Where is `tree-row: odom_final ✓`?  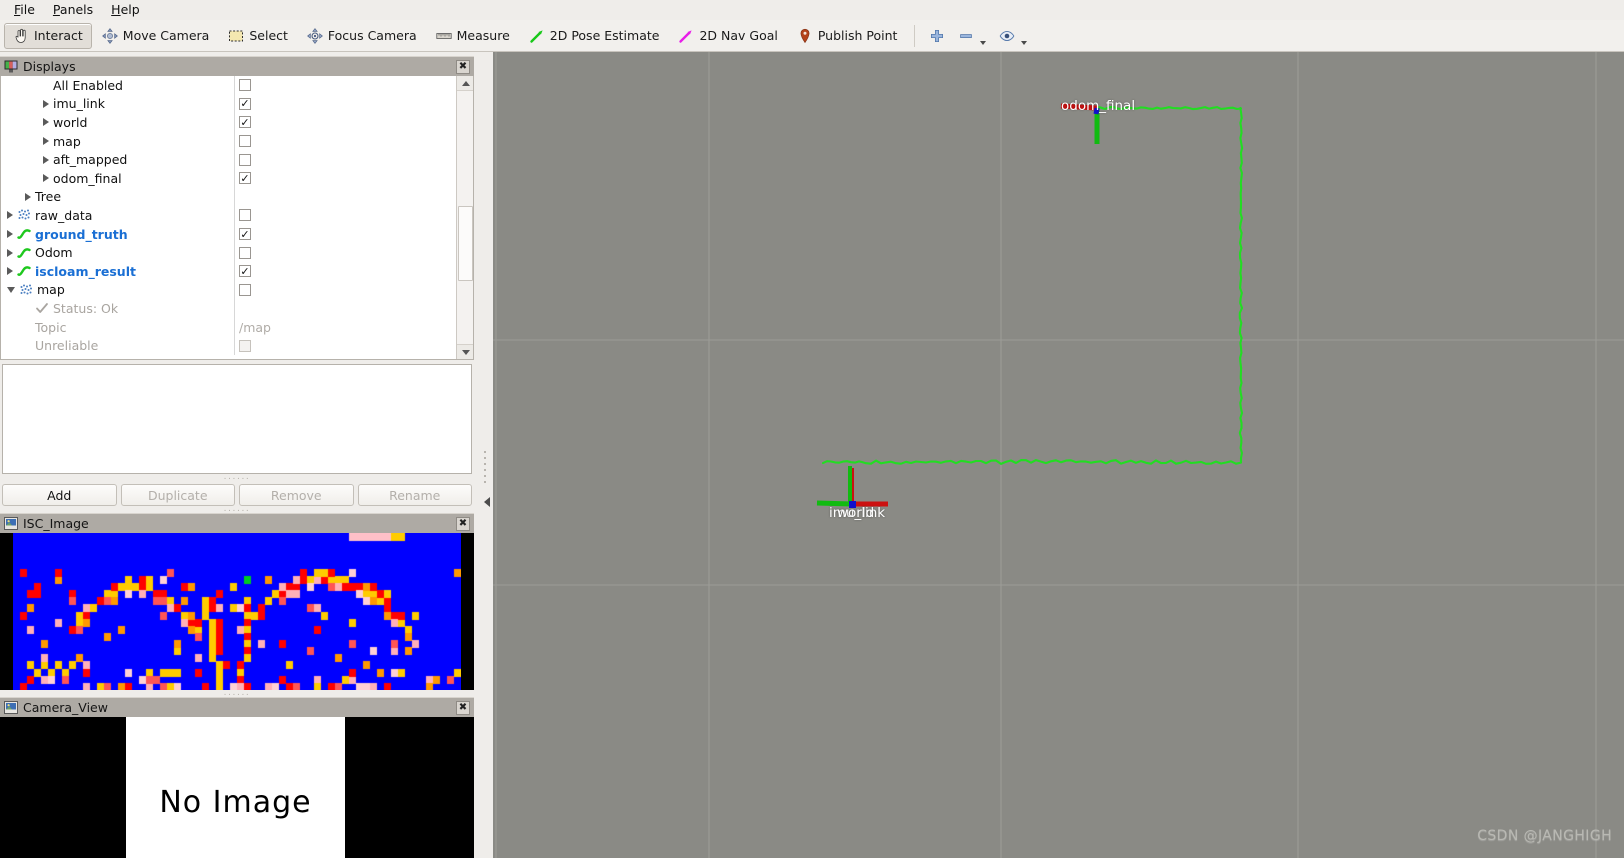 tree-row: odom_final ✓ is located at coordinates (228, 178).